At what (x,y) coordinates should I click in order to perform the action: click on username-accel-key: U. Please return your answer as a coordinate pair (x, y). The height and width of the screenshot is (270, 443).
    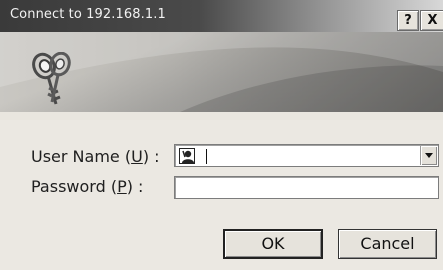
    Looking at the image, I should click on (137, 156).